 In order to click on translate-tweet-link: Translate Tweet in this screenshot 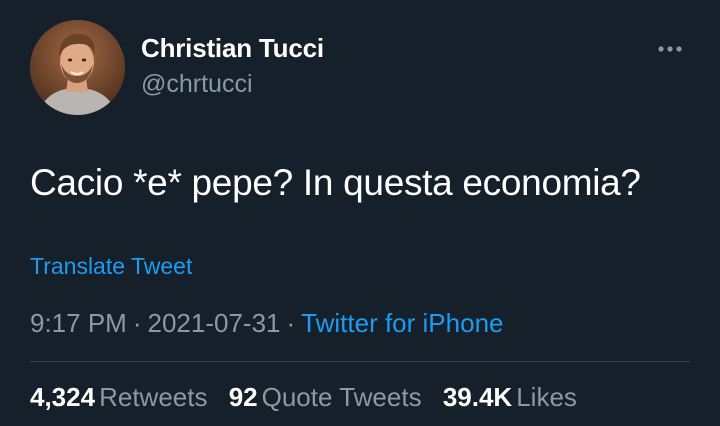, I will do `click(111, 266)`.